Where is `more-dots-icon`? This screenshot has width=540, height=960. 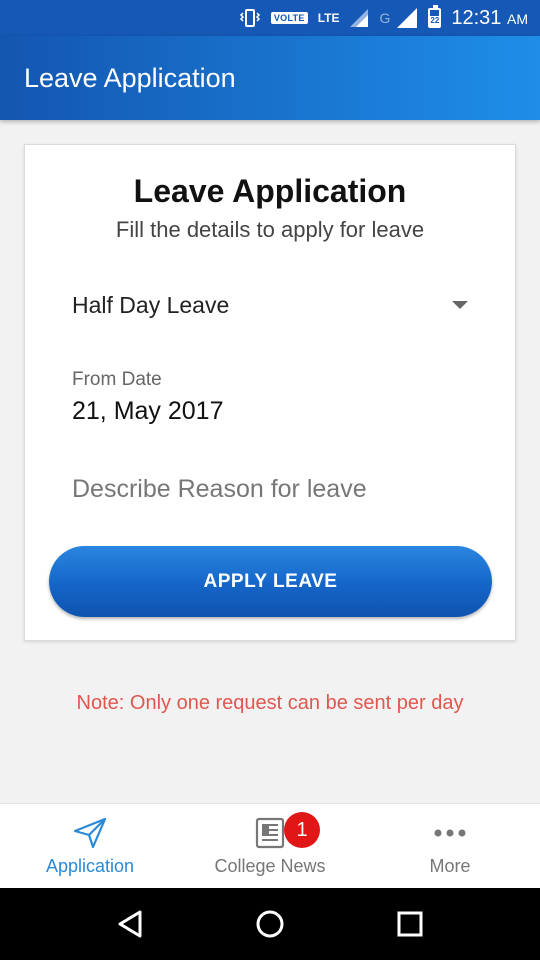 more-dots-icon is located at coordinates (450, 833).